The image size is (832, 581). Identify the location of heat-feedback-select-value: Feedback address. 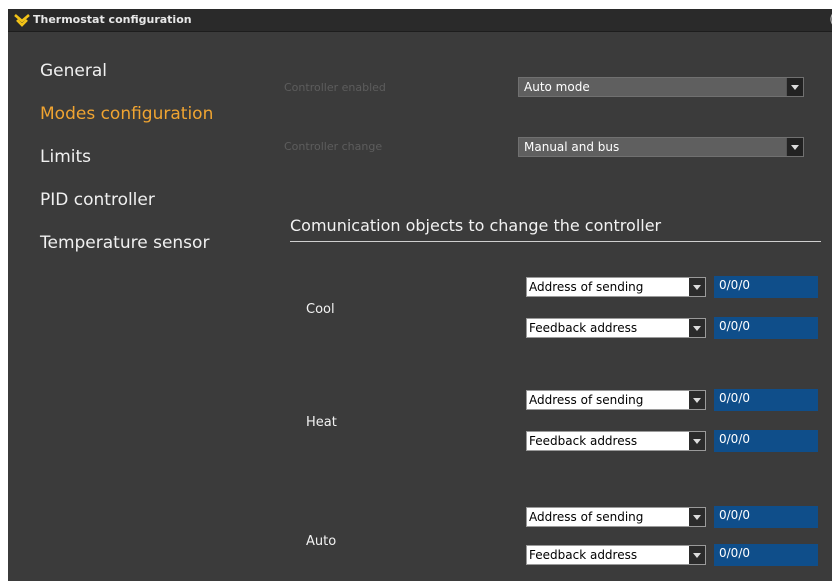
(583, 441).